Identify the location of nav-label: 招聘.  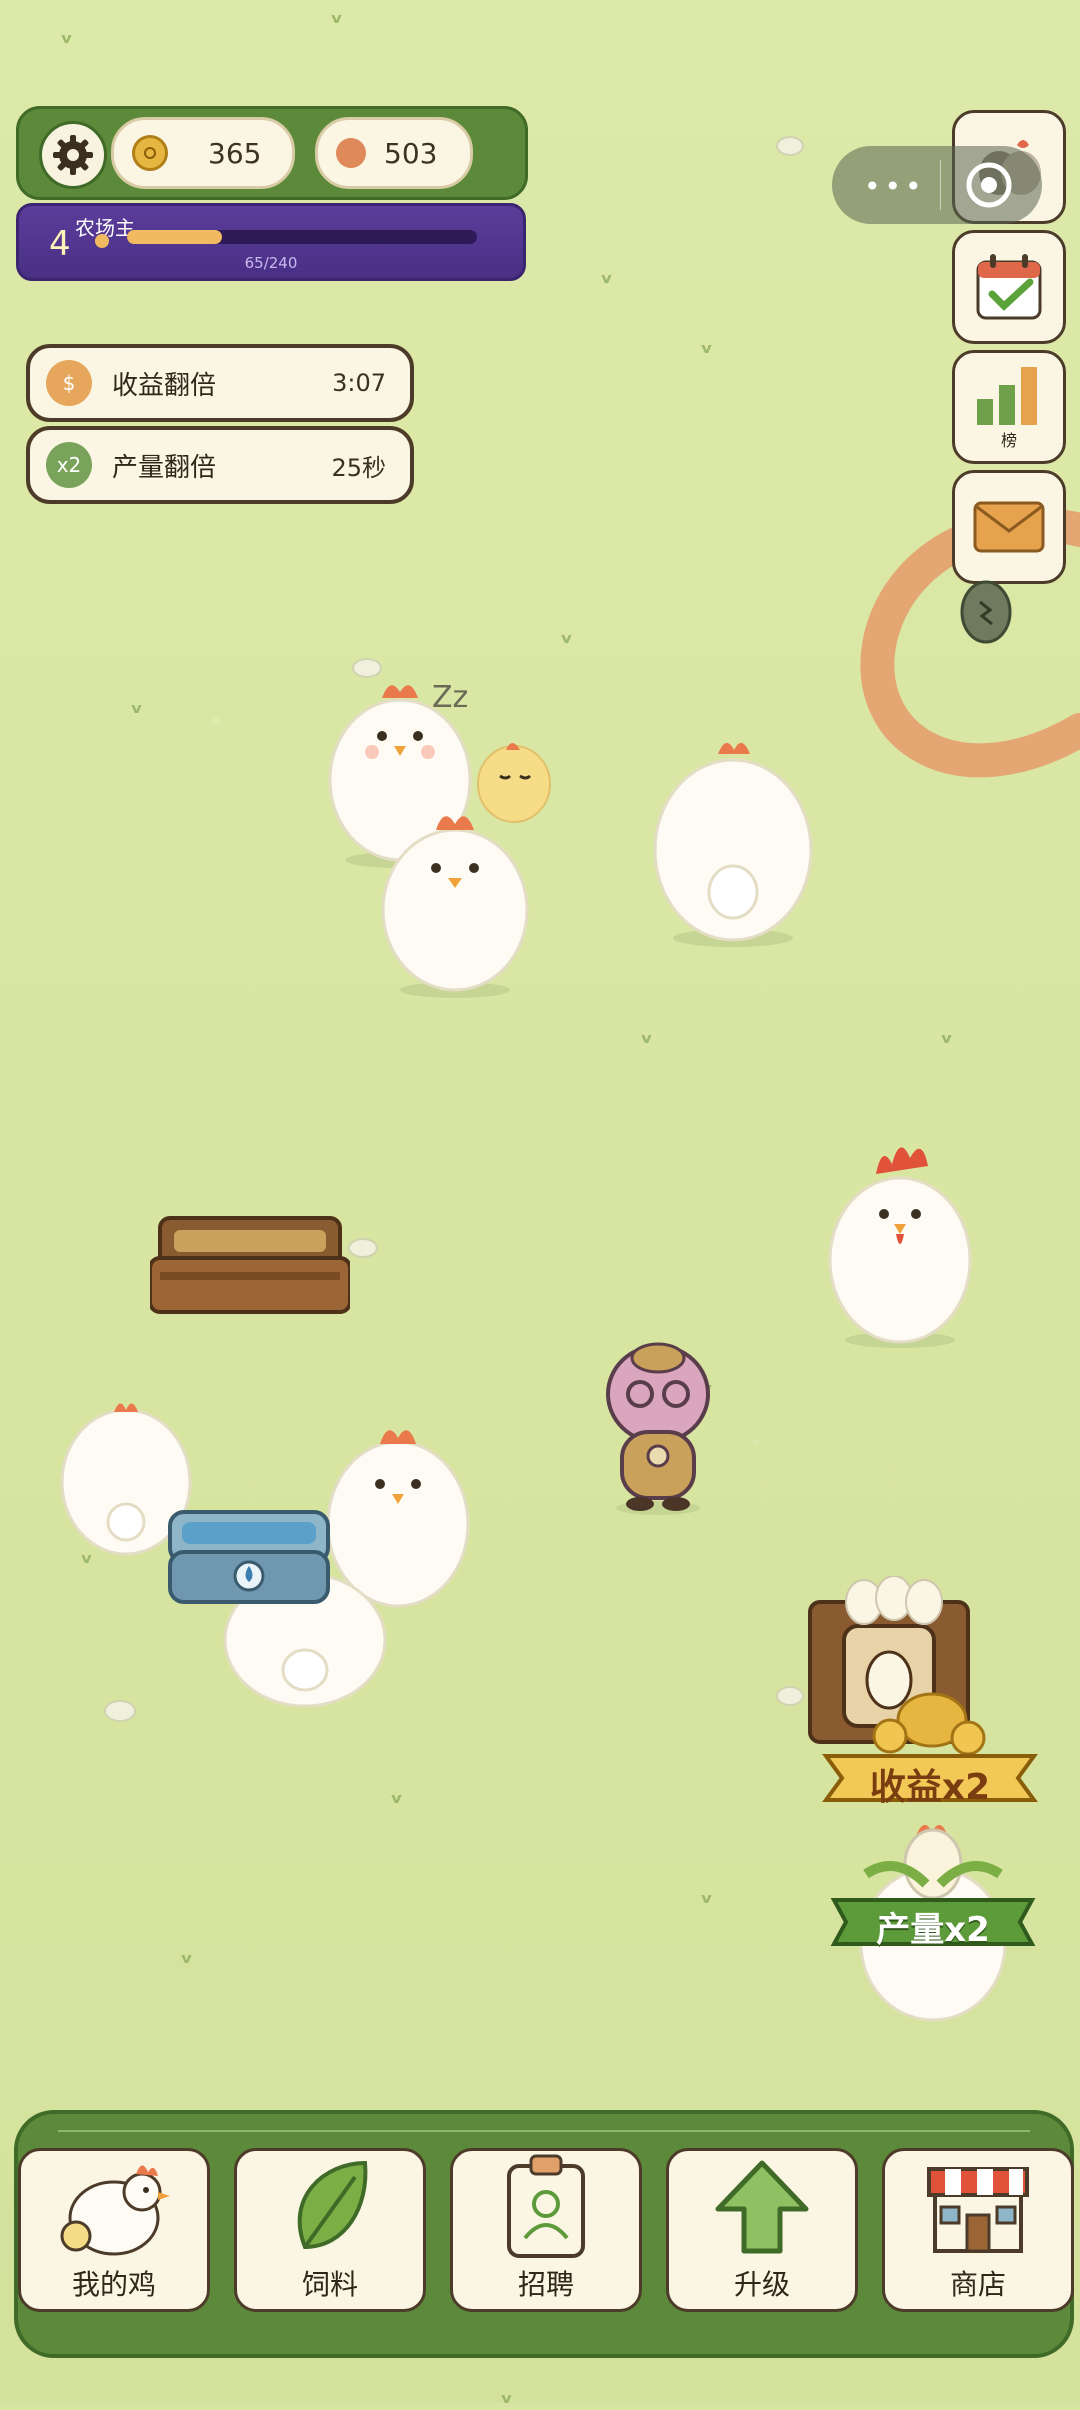
(545, 2284).